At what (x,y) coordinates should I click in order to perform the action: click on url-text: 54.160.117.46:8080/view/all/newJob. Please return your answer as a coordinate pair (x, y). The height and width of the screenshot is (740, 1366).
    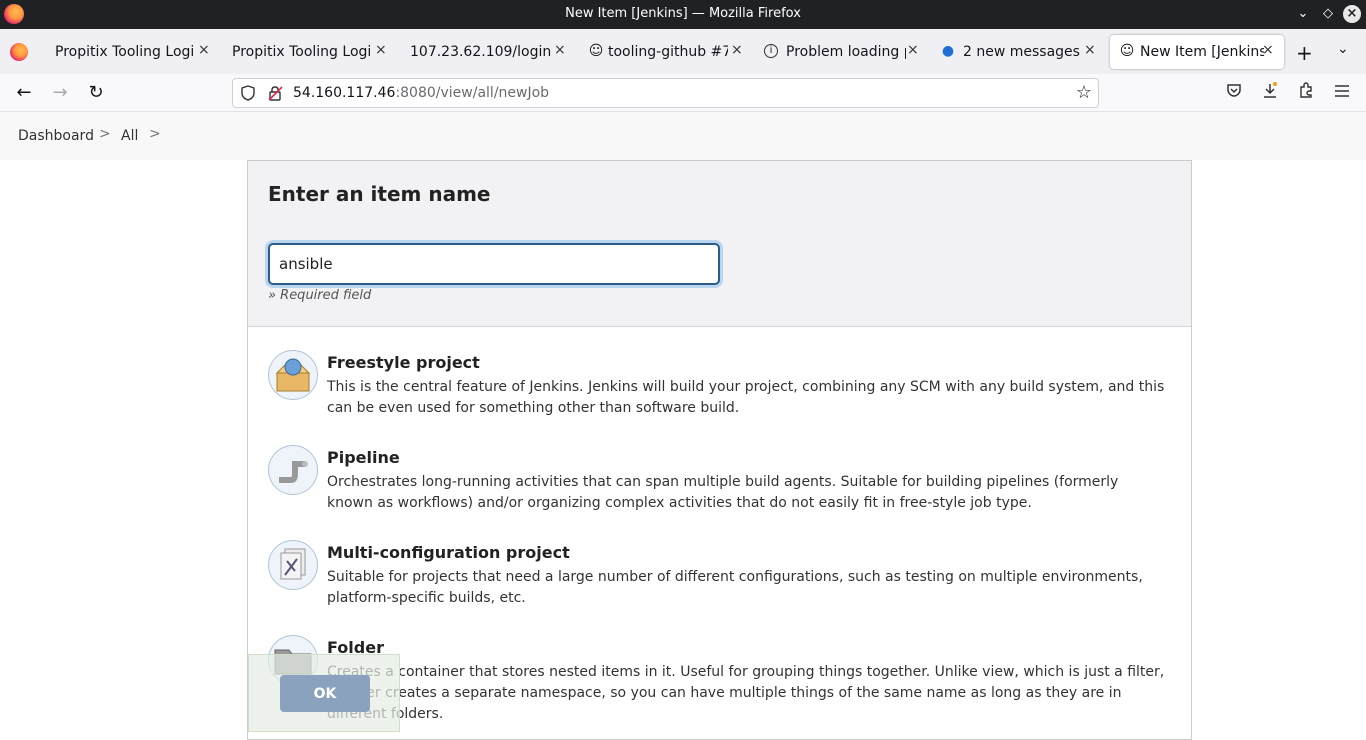
    Looking at the image, I should click on (421, 93).